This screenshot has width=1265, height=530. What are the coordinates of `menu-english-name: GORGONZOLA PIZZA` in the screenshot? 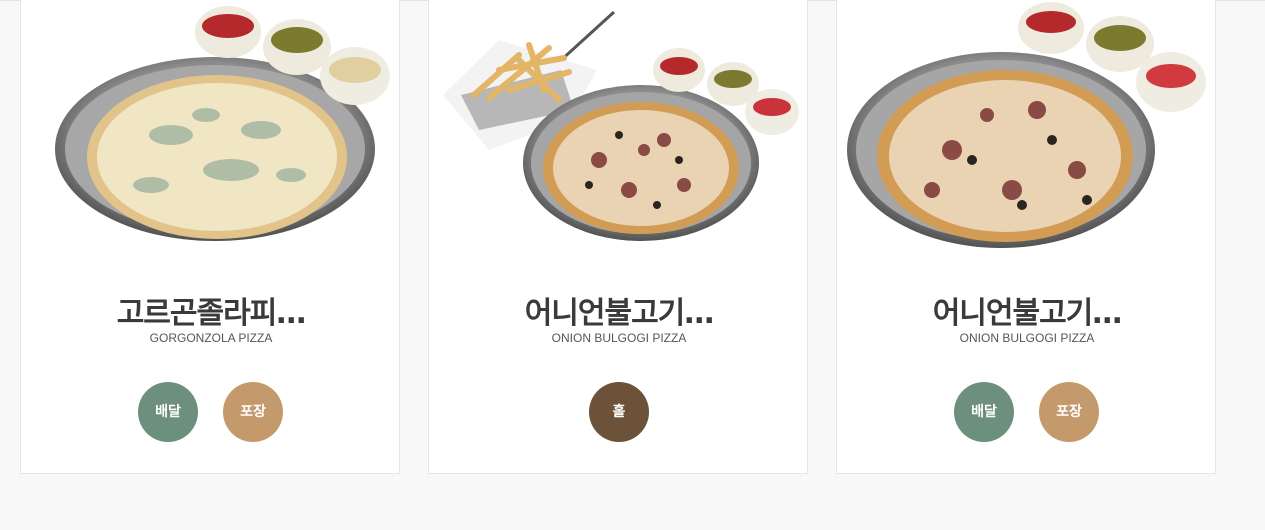 It's located at (211, 338).